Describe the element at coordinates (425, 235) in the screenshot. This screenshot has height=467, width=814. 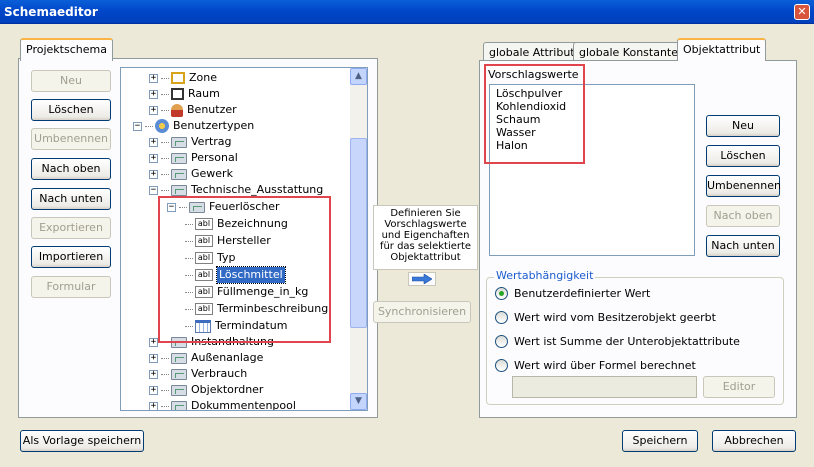
I see `info-line: und Eigenchaften` at that location.